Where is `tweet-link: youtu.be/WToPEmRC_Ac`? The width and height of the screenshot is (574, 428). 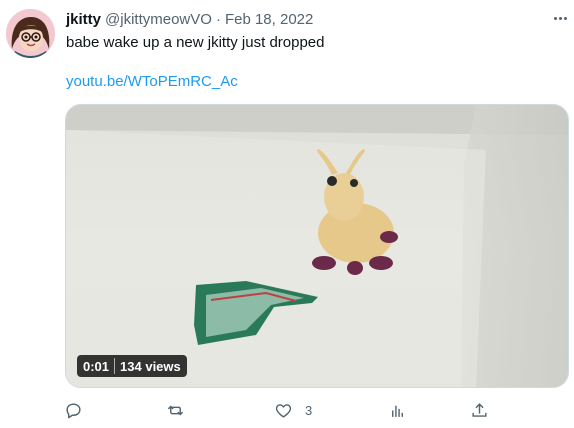
tweet-link: youtu.be/WToPEmRC_Ac is located at coordinates (152, 81).